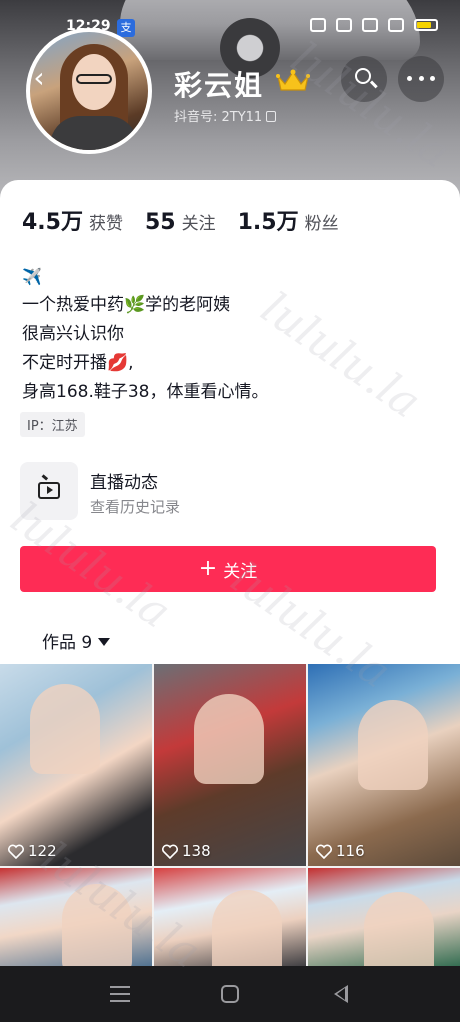 The width and height of the screenshot is (460, 1022). I want to click on lips-emoji: 💋, so click(118, 363).